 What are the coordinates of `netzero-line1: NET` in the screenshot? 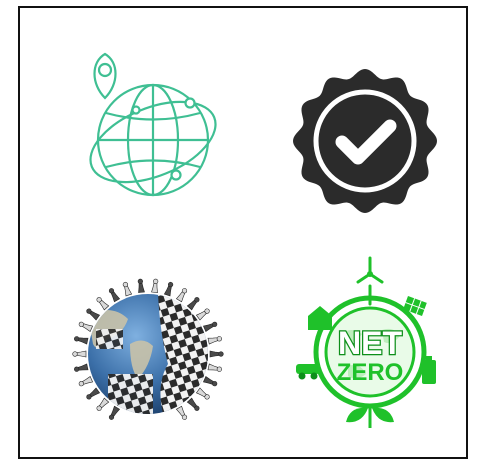 It's located at (370, 343).